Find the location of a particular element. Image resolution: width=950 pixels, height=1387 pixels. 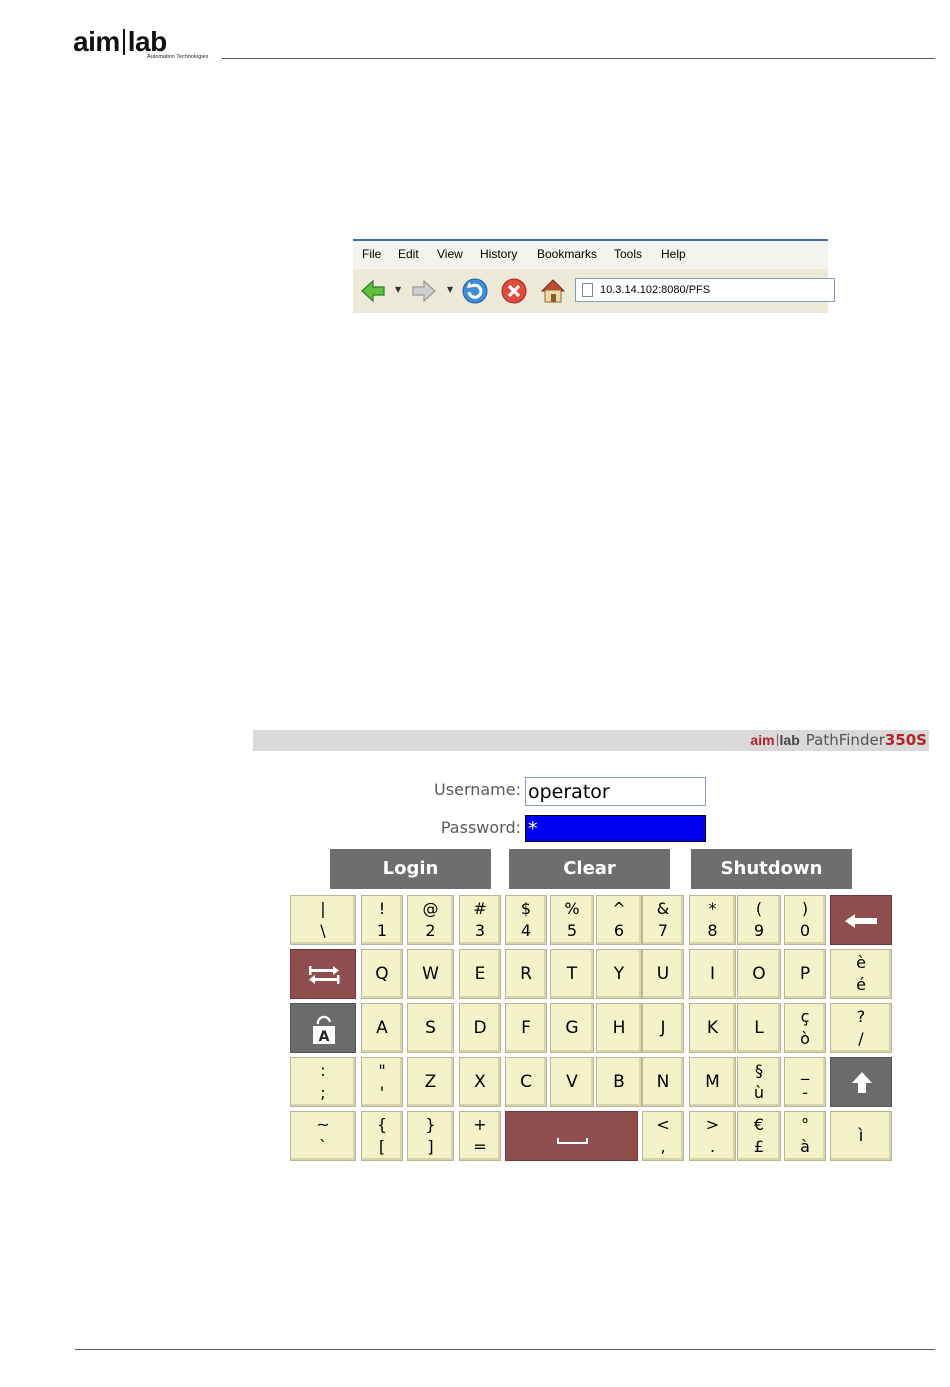

key-label: [ is located at coordinates (382, 1146).